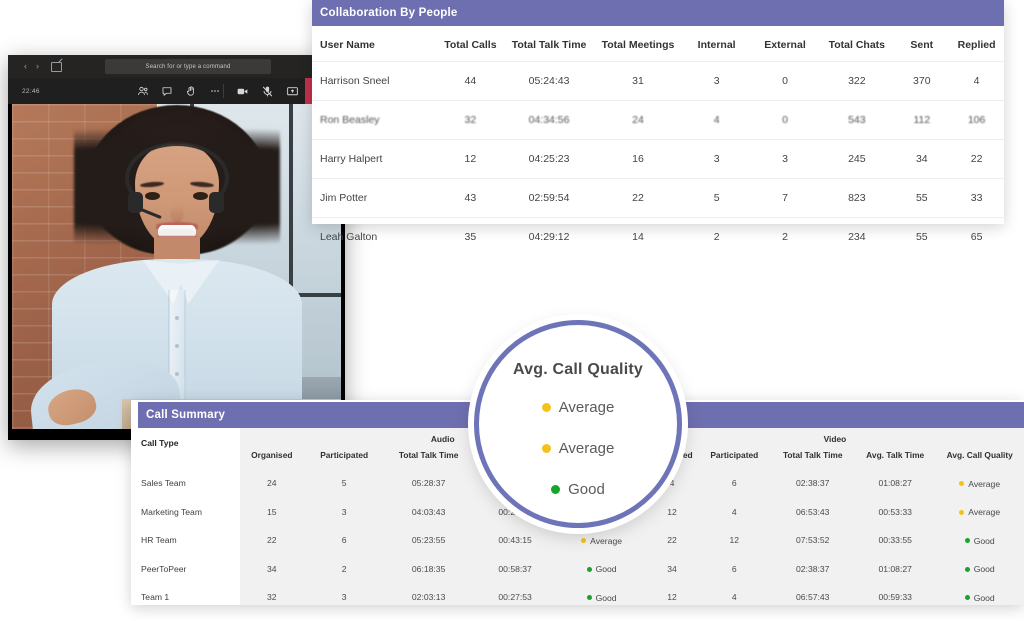 This screenshot has height=621, width=1024. I want to click on cell-total-chats: 245, so click(857, 159).